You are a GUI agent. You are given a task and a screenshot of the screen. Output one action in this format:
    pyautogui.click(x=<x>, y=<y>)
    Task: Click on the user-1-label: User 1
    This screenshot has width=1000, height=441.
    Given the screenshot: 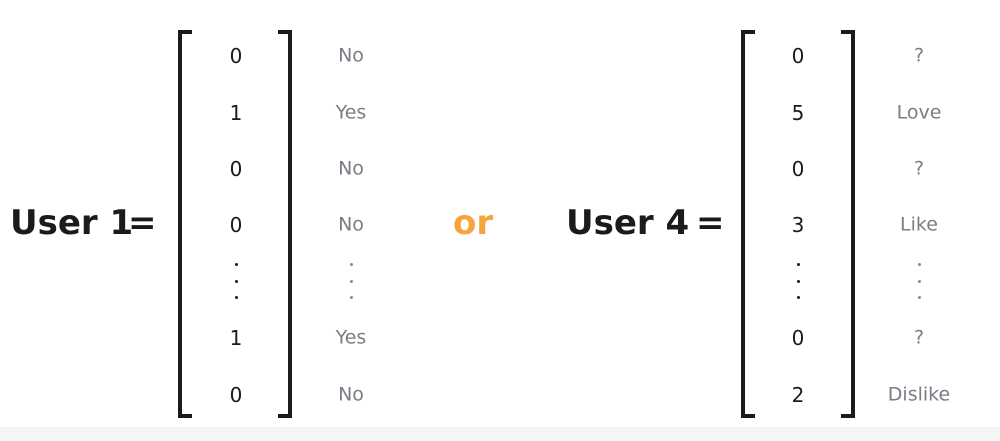 What is the action you would take?
    pyautogui.click(x=72, y=223)
    